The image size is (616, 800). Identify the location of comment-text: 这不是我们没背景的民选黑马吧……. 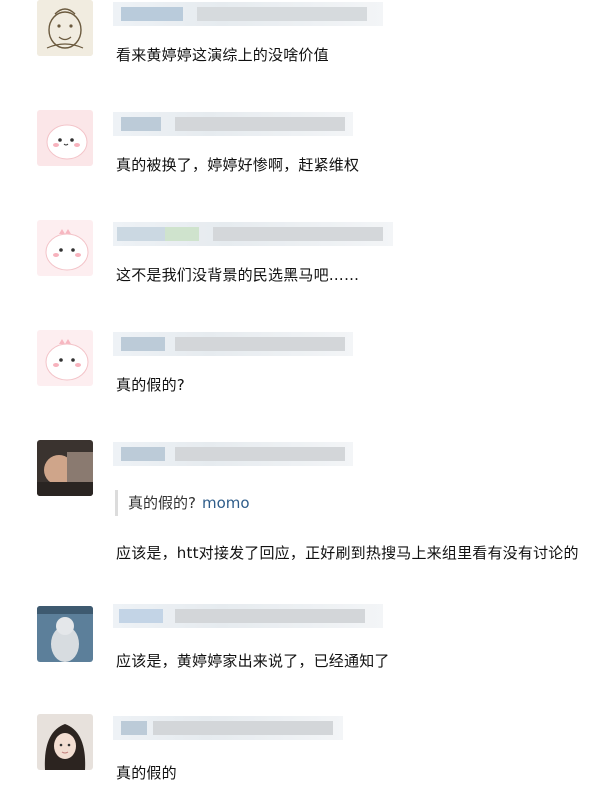
(238, 275).